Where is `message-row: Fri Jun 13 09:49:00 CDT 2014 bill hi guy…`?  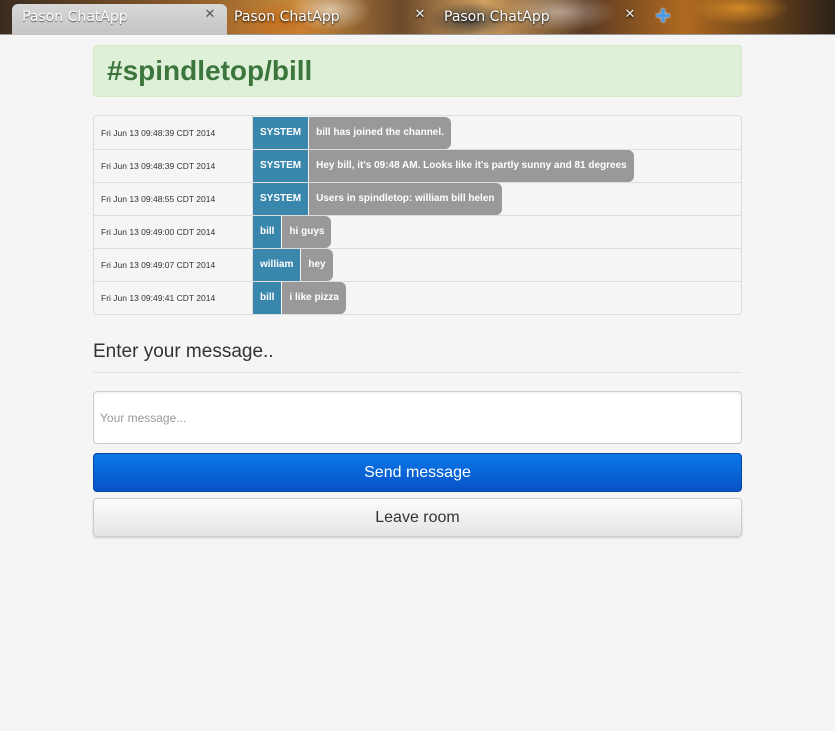
message-row: Fri Jun 13 09:49:00 CDT 2014 bill hi guy… is located at coordinates (417, 231).